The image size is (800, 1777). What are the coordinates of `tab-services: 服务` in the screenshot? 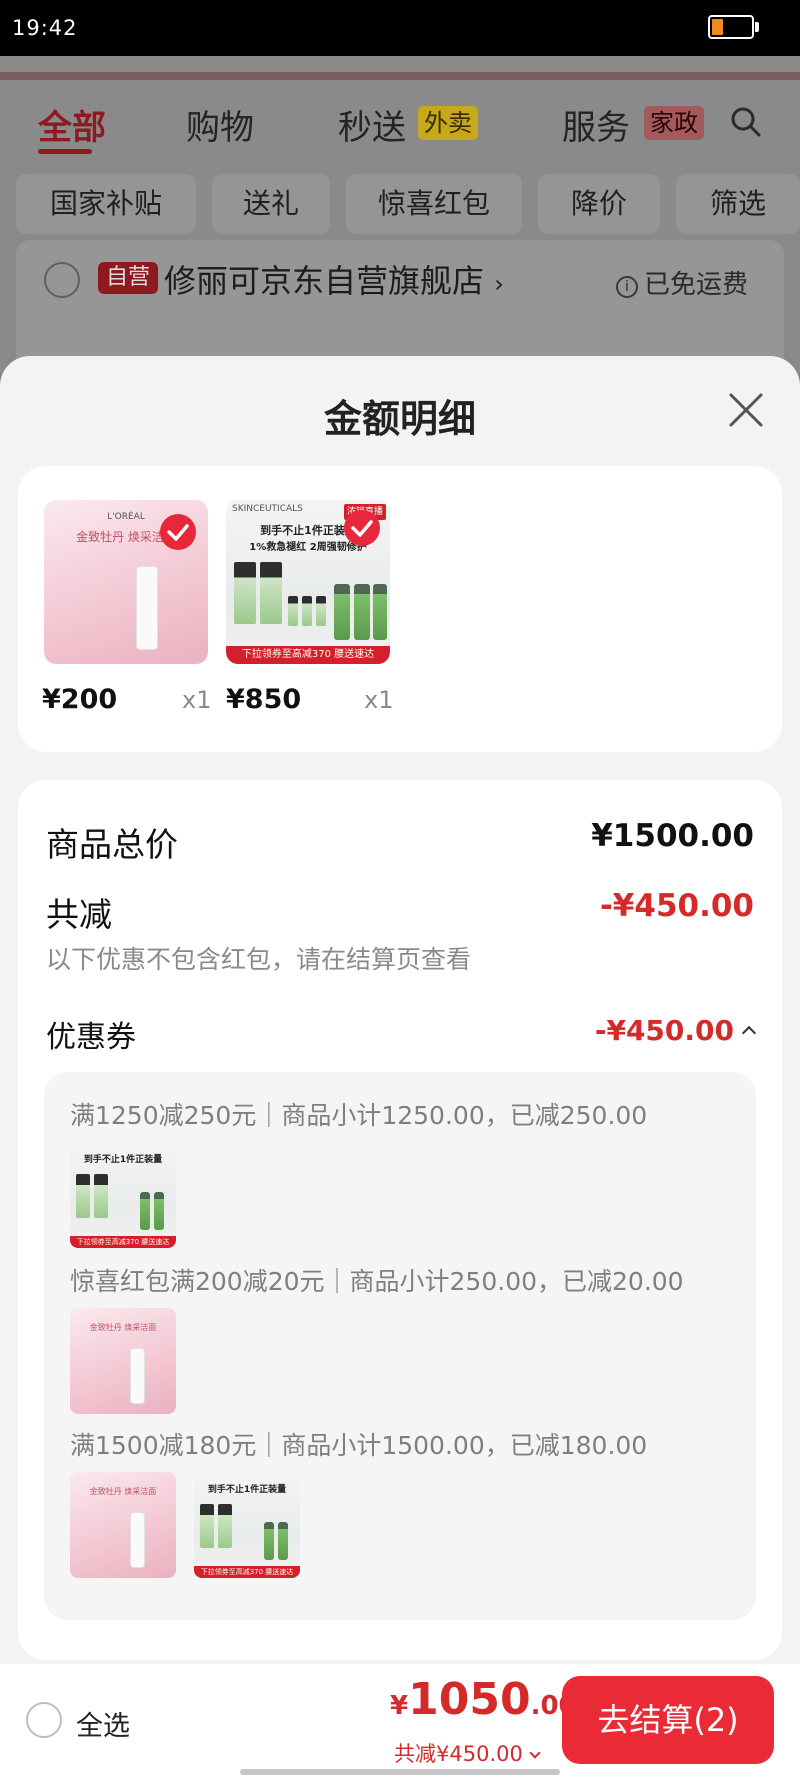 It's located at (596, 124).